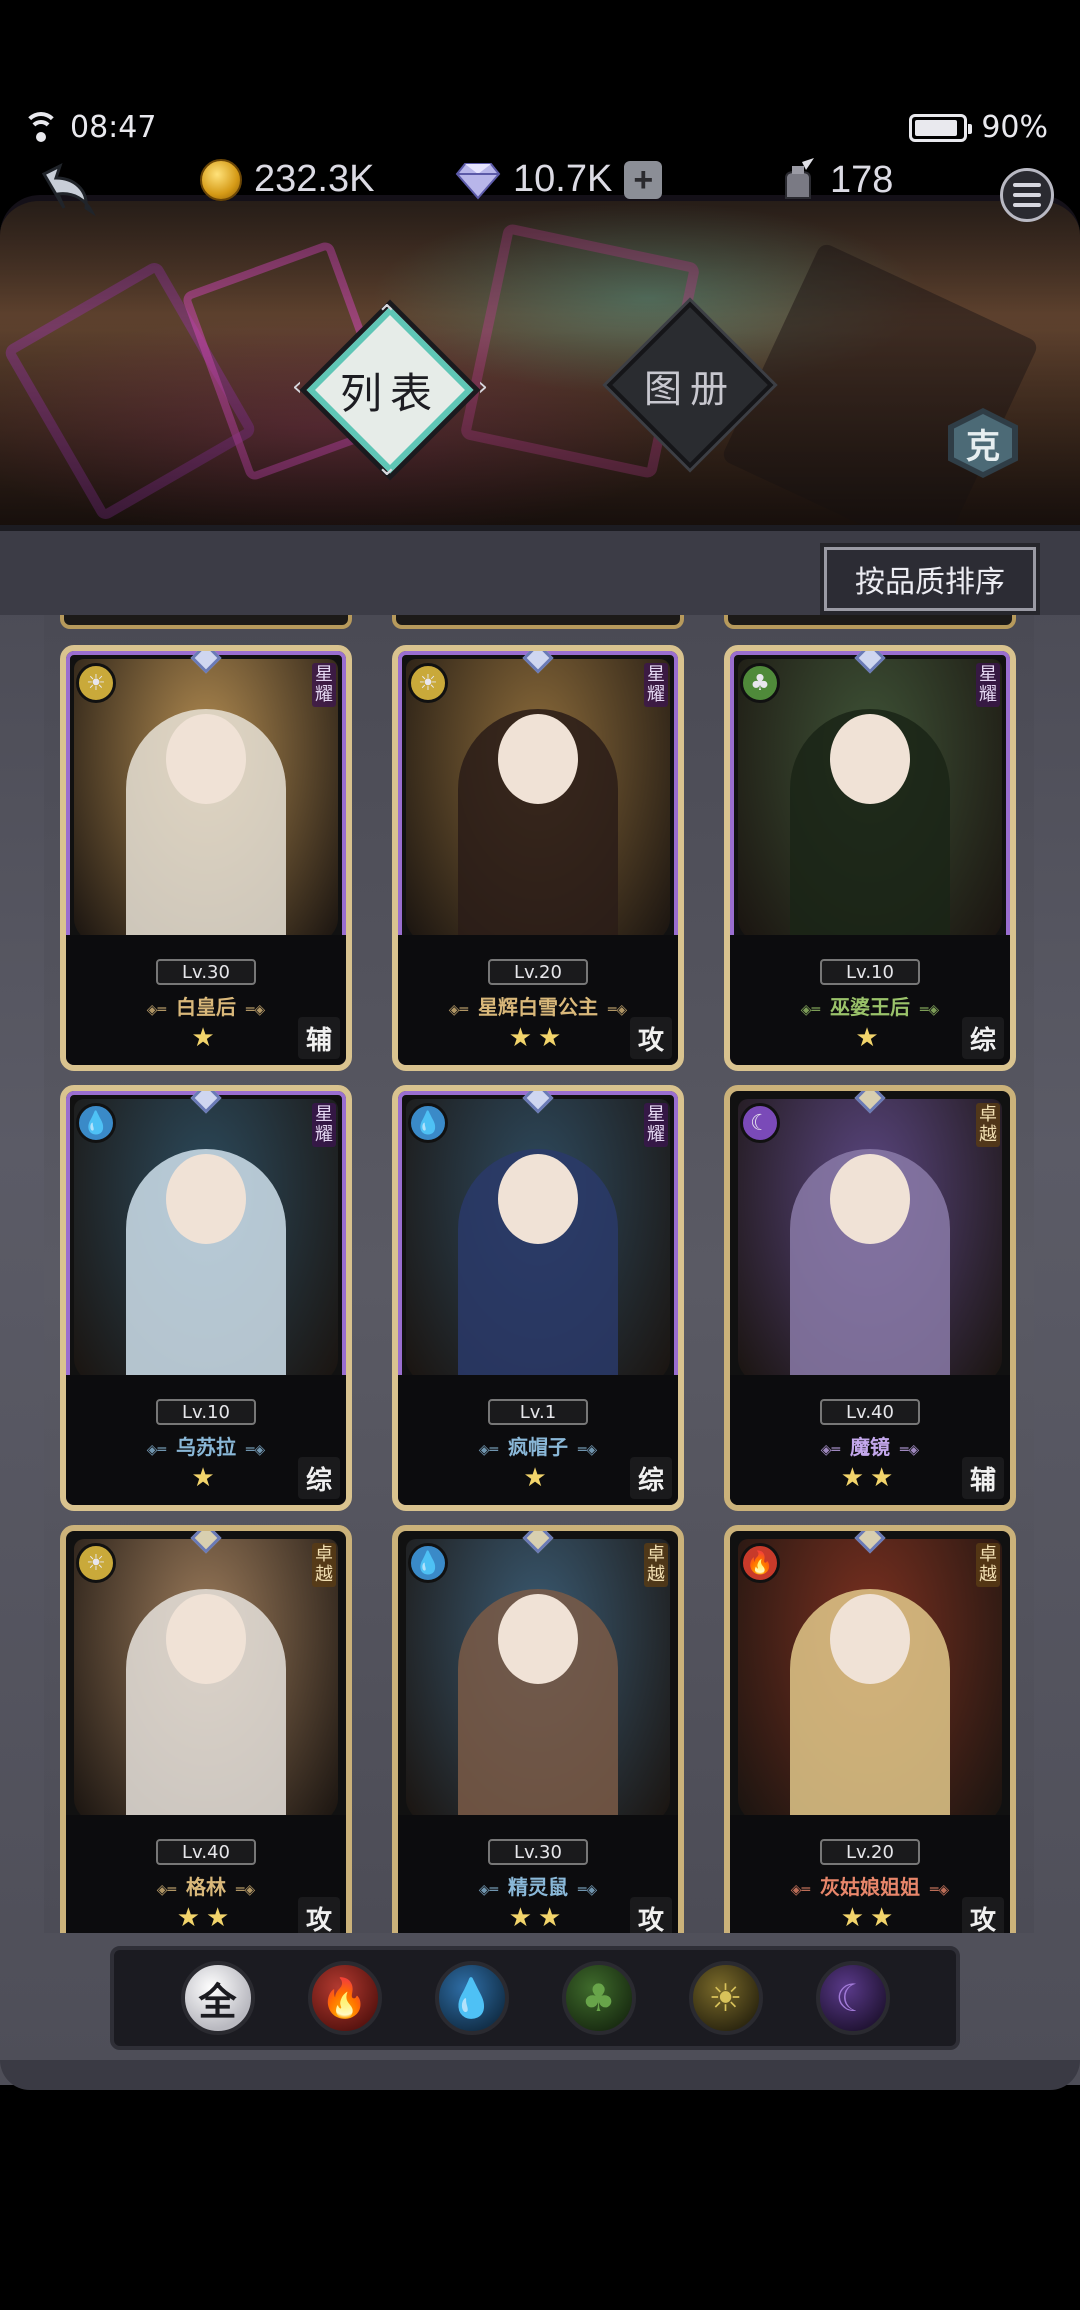  I want to click on top-header: 232.3K 10.7K + 178, so click(540, 195).